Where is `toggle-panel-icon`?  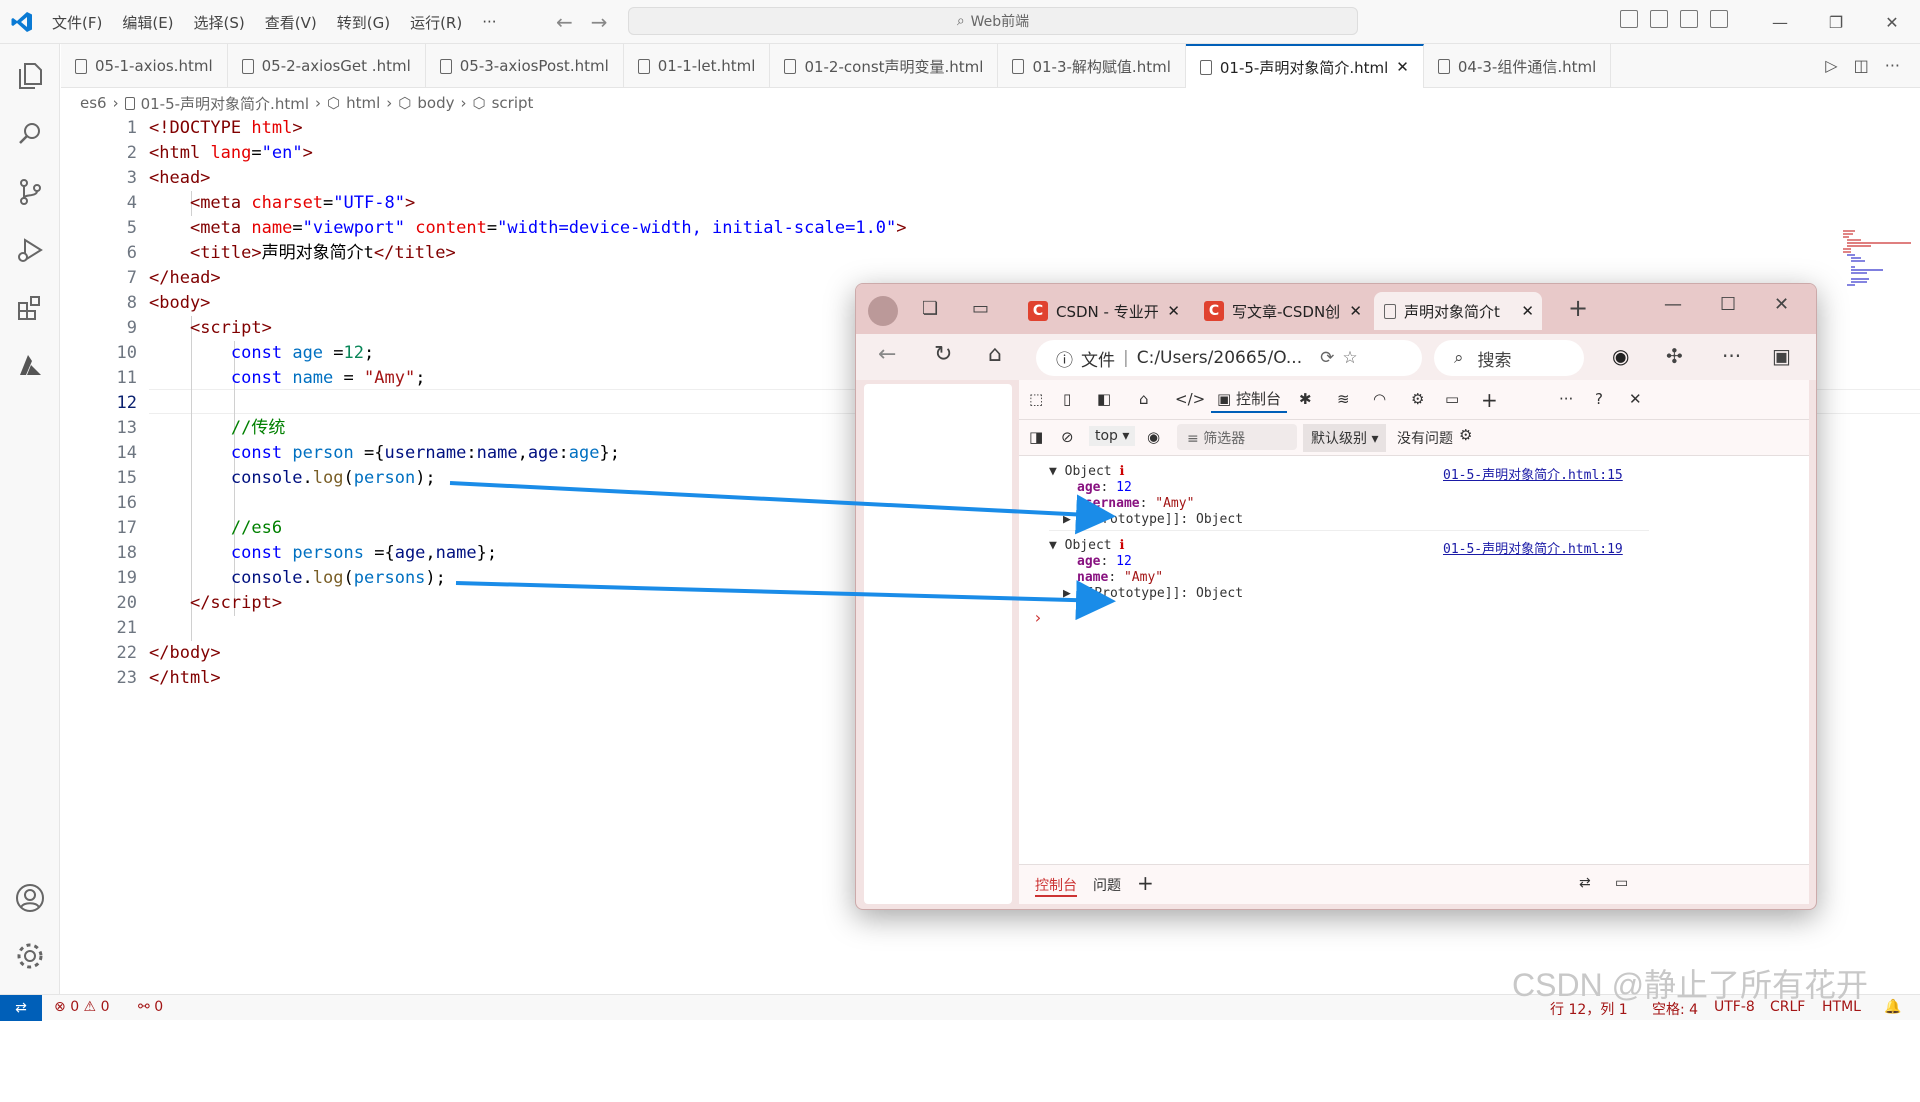
toggle-panel-icon is located at coordinates (1659, 19).